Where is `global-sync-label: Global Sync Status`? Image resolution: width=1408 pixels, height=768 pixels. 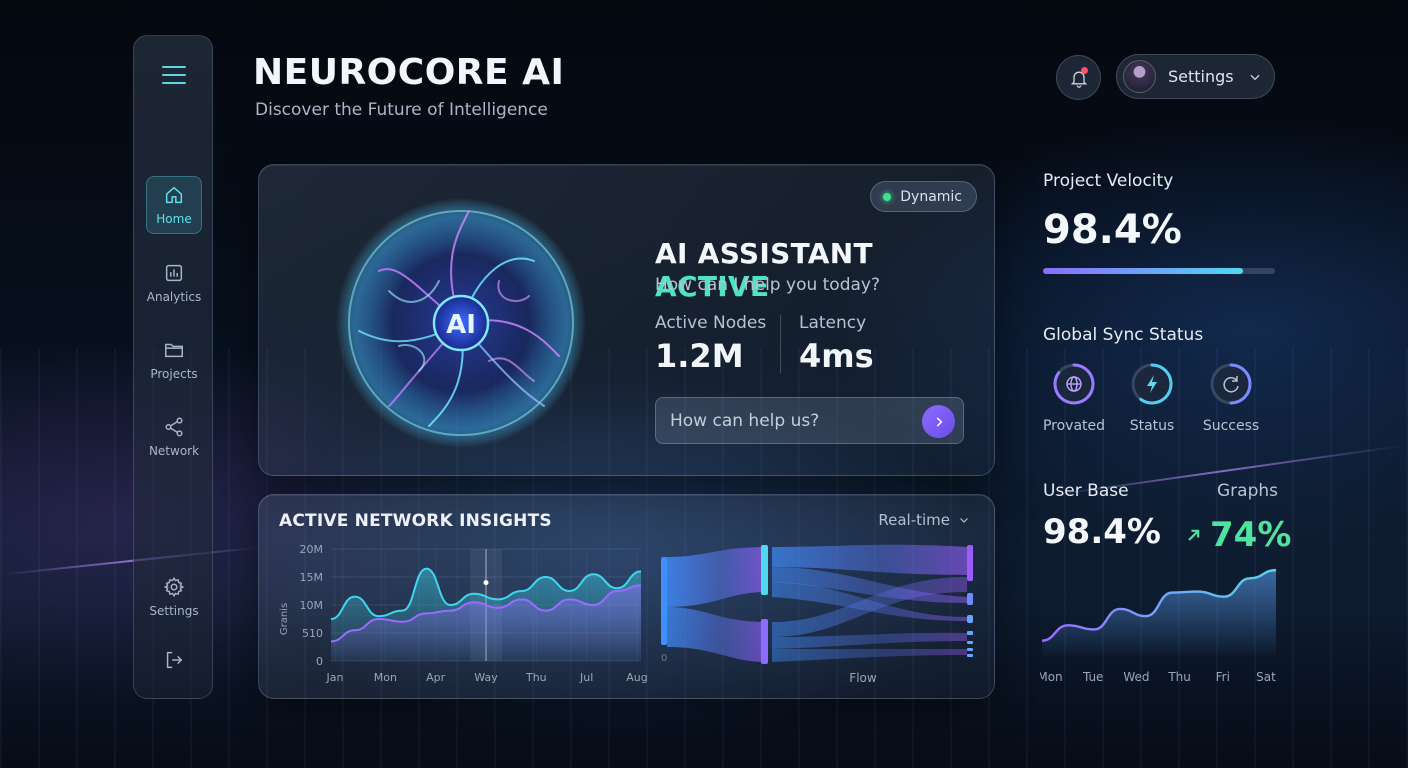 global-sync-label: Global Sync Status is located at coordinates (1123, 335).